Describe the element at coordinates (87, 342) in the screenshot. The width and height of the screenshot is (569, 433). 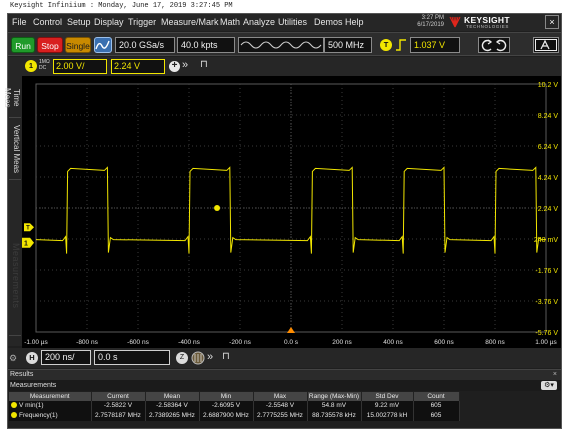
I see `time-tick-label: -800 ns` at that location.